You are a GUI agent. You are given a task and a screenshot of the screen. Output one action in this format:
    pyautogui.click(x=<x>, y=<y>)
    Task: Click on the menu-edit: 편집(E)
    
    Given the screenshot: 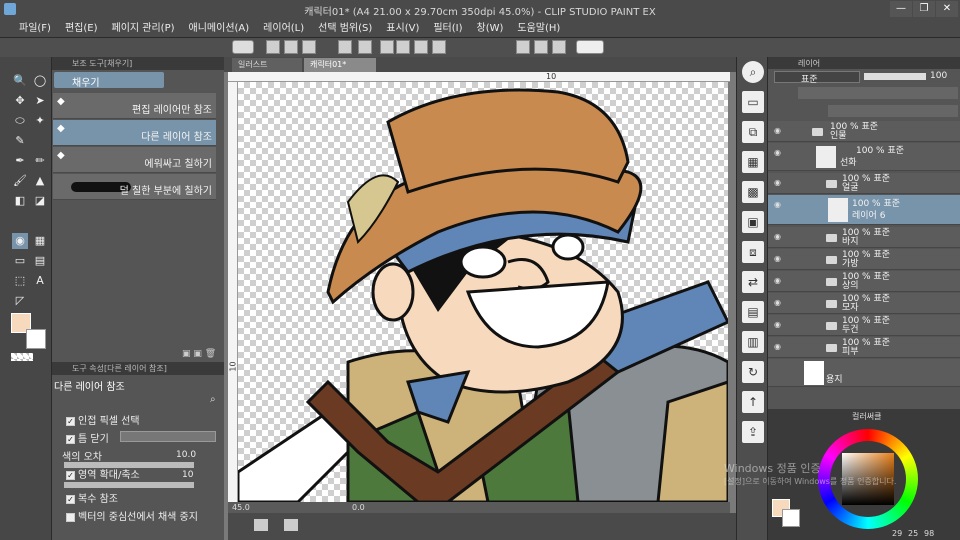 What is the action you would take?
    pyautogui.click(x=81, y=28)
    